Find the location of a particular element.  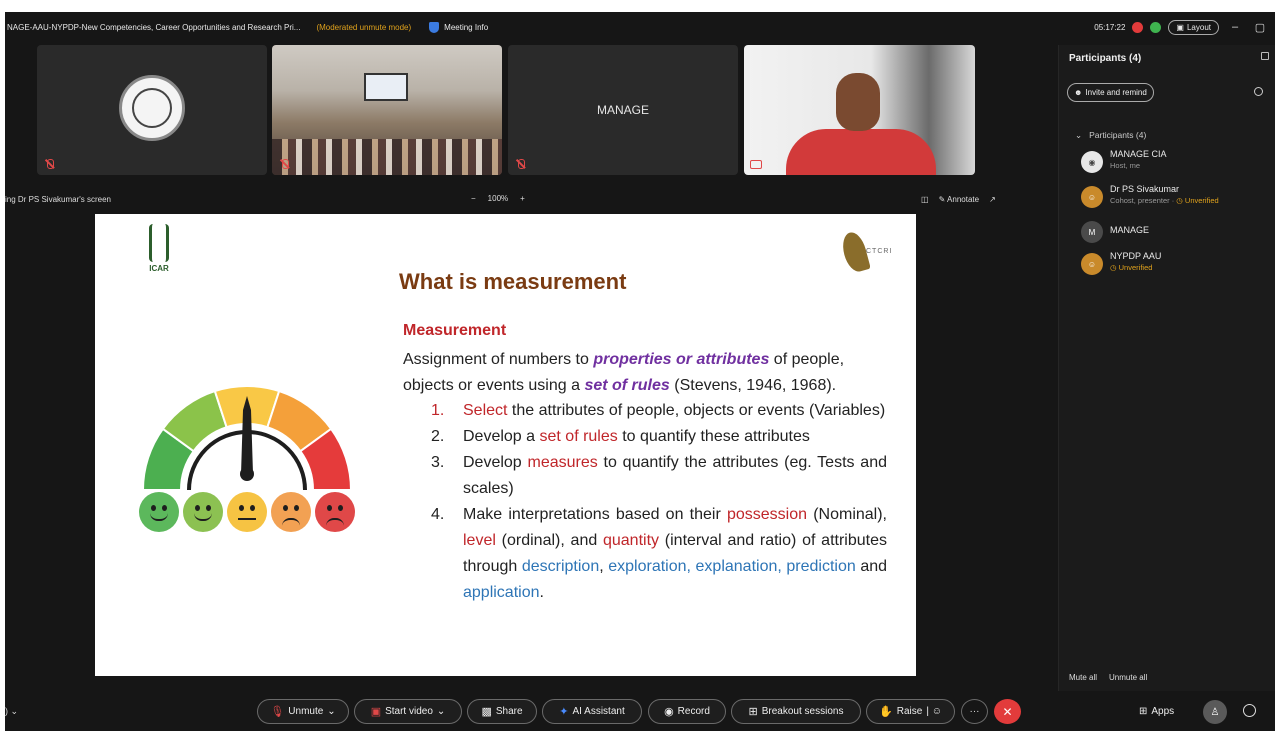

ai-assistant-button: ✦ AI Assistant is located at coordinates (592, 711).